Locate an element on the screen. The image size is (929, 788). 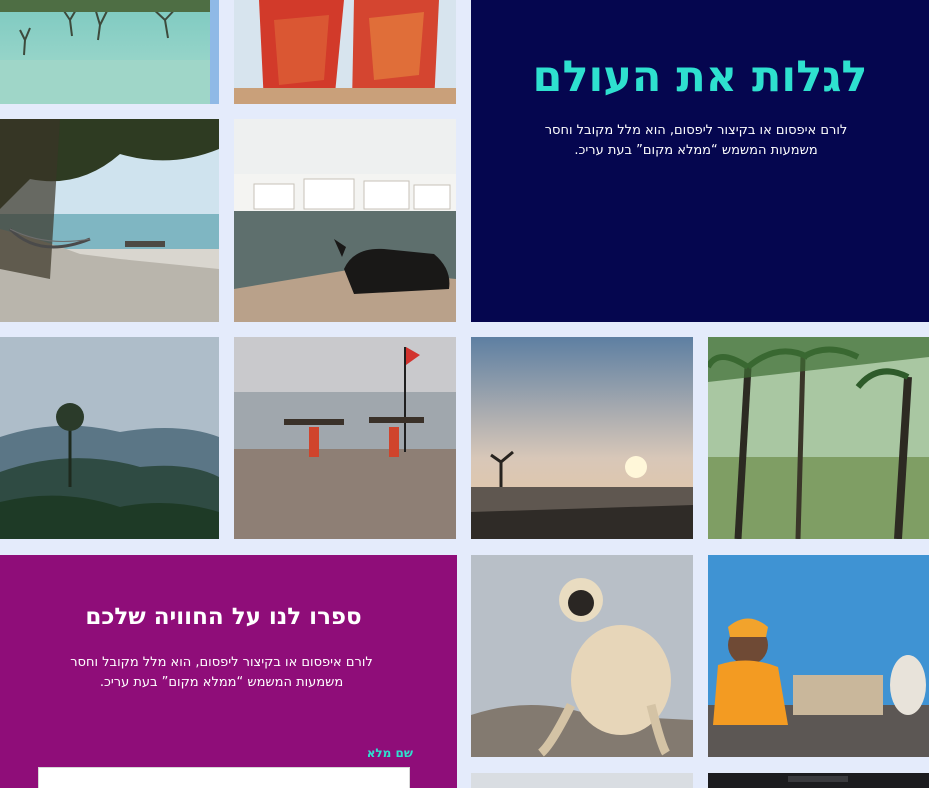
mangrove-photo is located at coordinates (109, 52).